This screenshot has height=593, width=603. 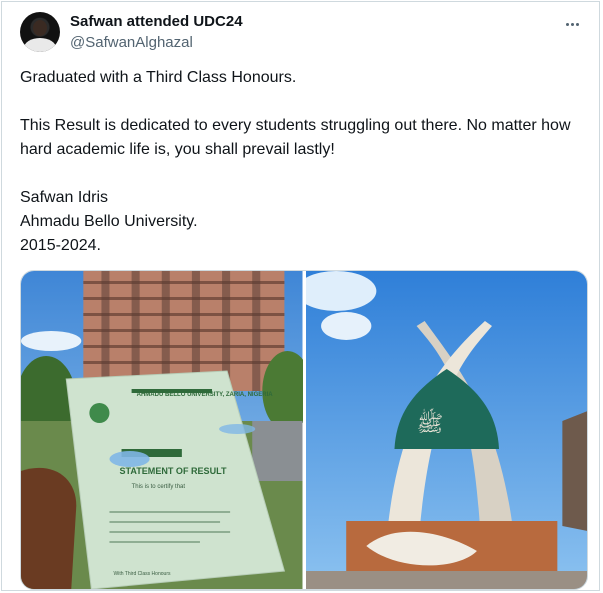 What do you see at coordinates (158, 77) in the screenshot?
I see `tweet-line: Graduated with a Third Class Honours.` at bounding box center [158, 77].